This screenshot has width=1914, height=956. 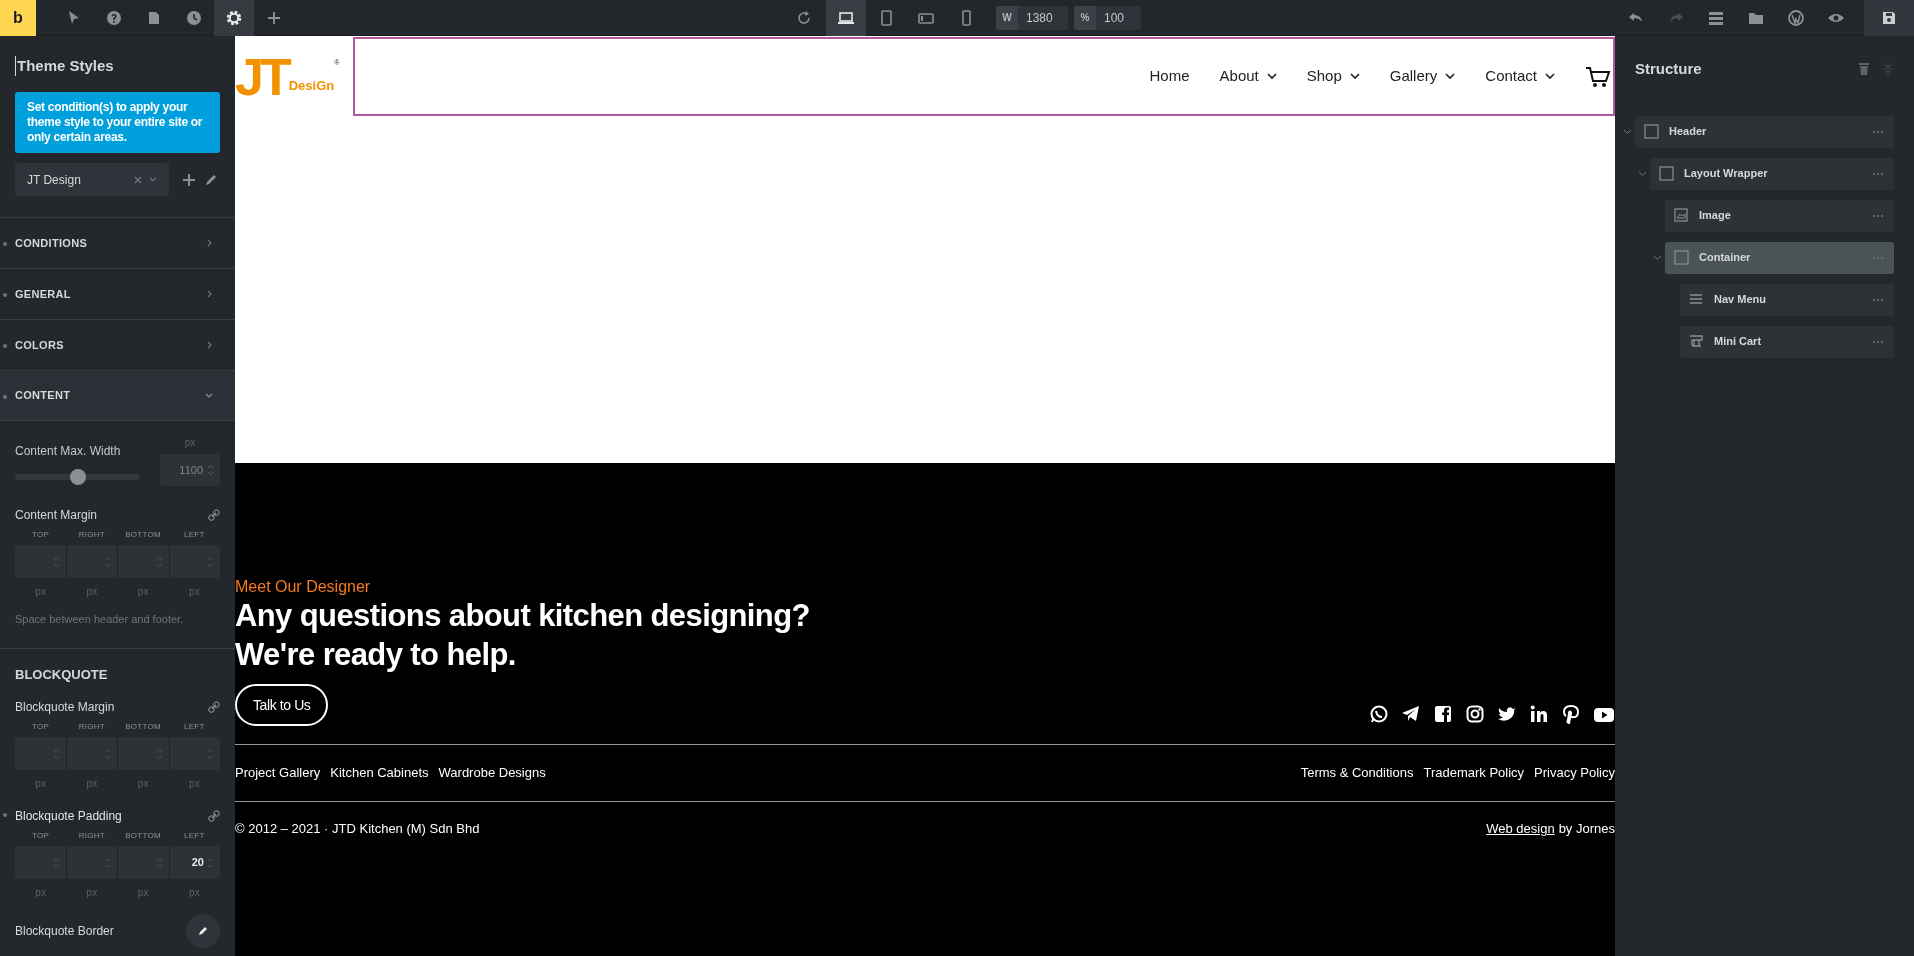 What do you see at coordinates (1520, 829) in the screenshot?
I see `credit-link: Web design` at bounding box center [1520, 829].